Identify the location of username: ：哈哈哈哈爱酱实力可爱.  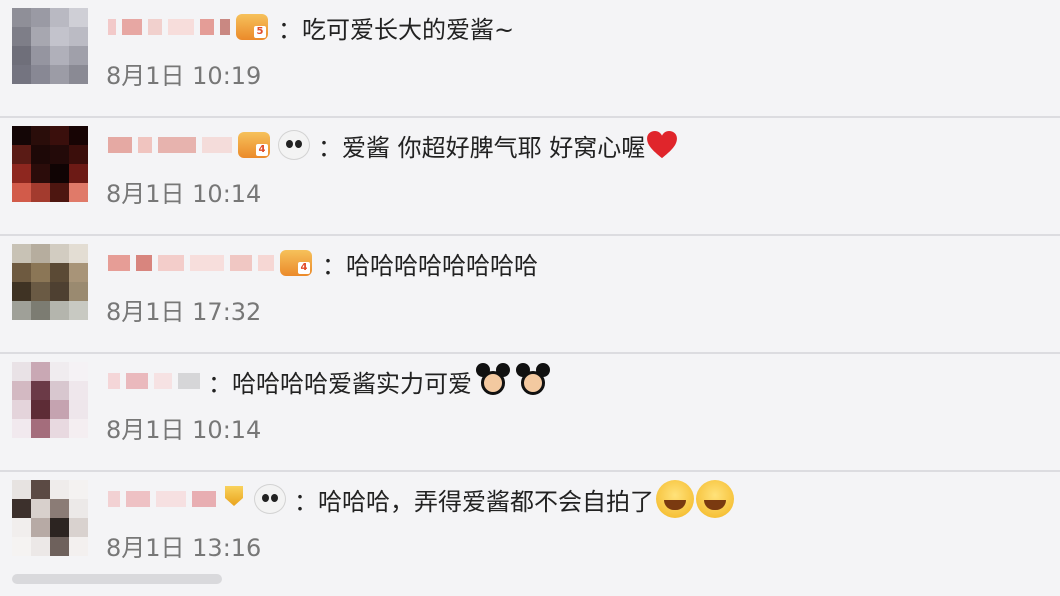
(330, 380).